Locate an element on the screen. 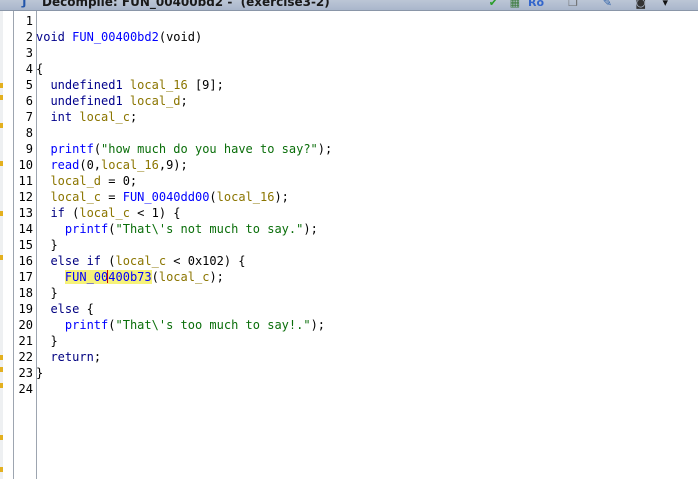  snapshot-icon: ◙ is located at coordinates (640, 5).